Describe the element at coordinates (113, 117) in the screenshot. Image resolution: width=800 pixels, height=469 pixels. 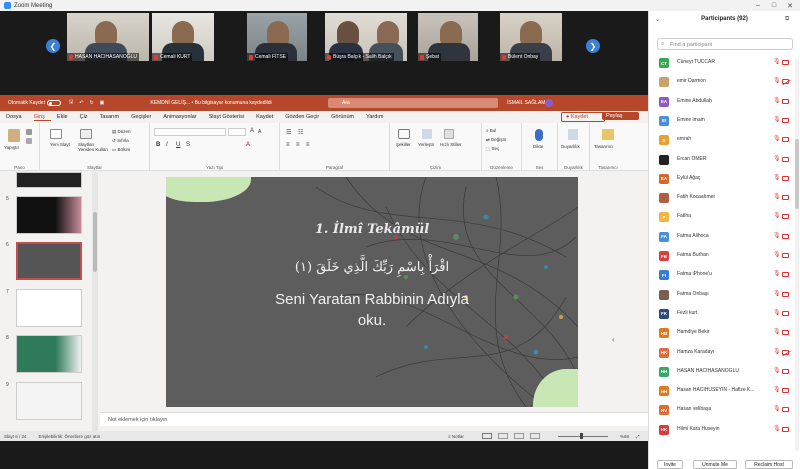
I see `menu-design: Tasarım` at that location.